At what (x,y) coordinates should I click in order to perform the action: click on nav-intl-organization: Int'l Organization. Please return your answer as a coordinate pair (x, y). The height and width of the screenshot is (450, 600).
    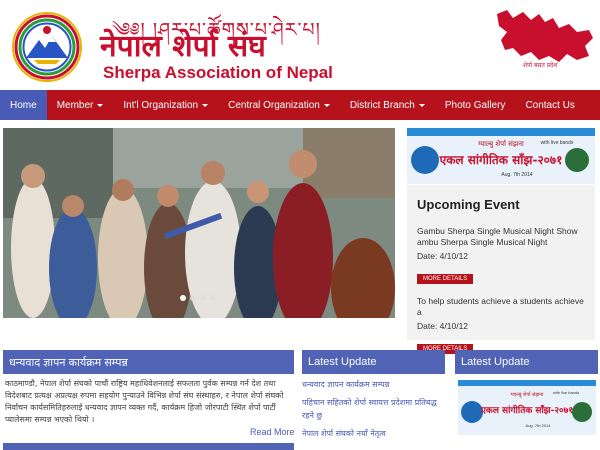
    Looking at the image, I should click on (165, 105).